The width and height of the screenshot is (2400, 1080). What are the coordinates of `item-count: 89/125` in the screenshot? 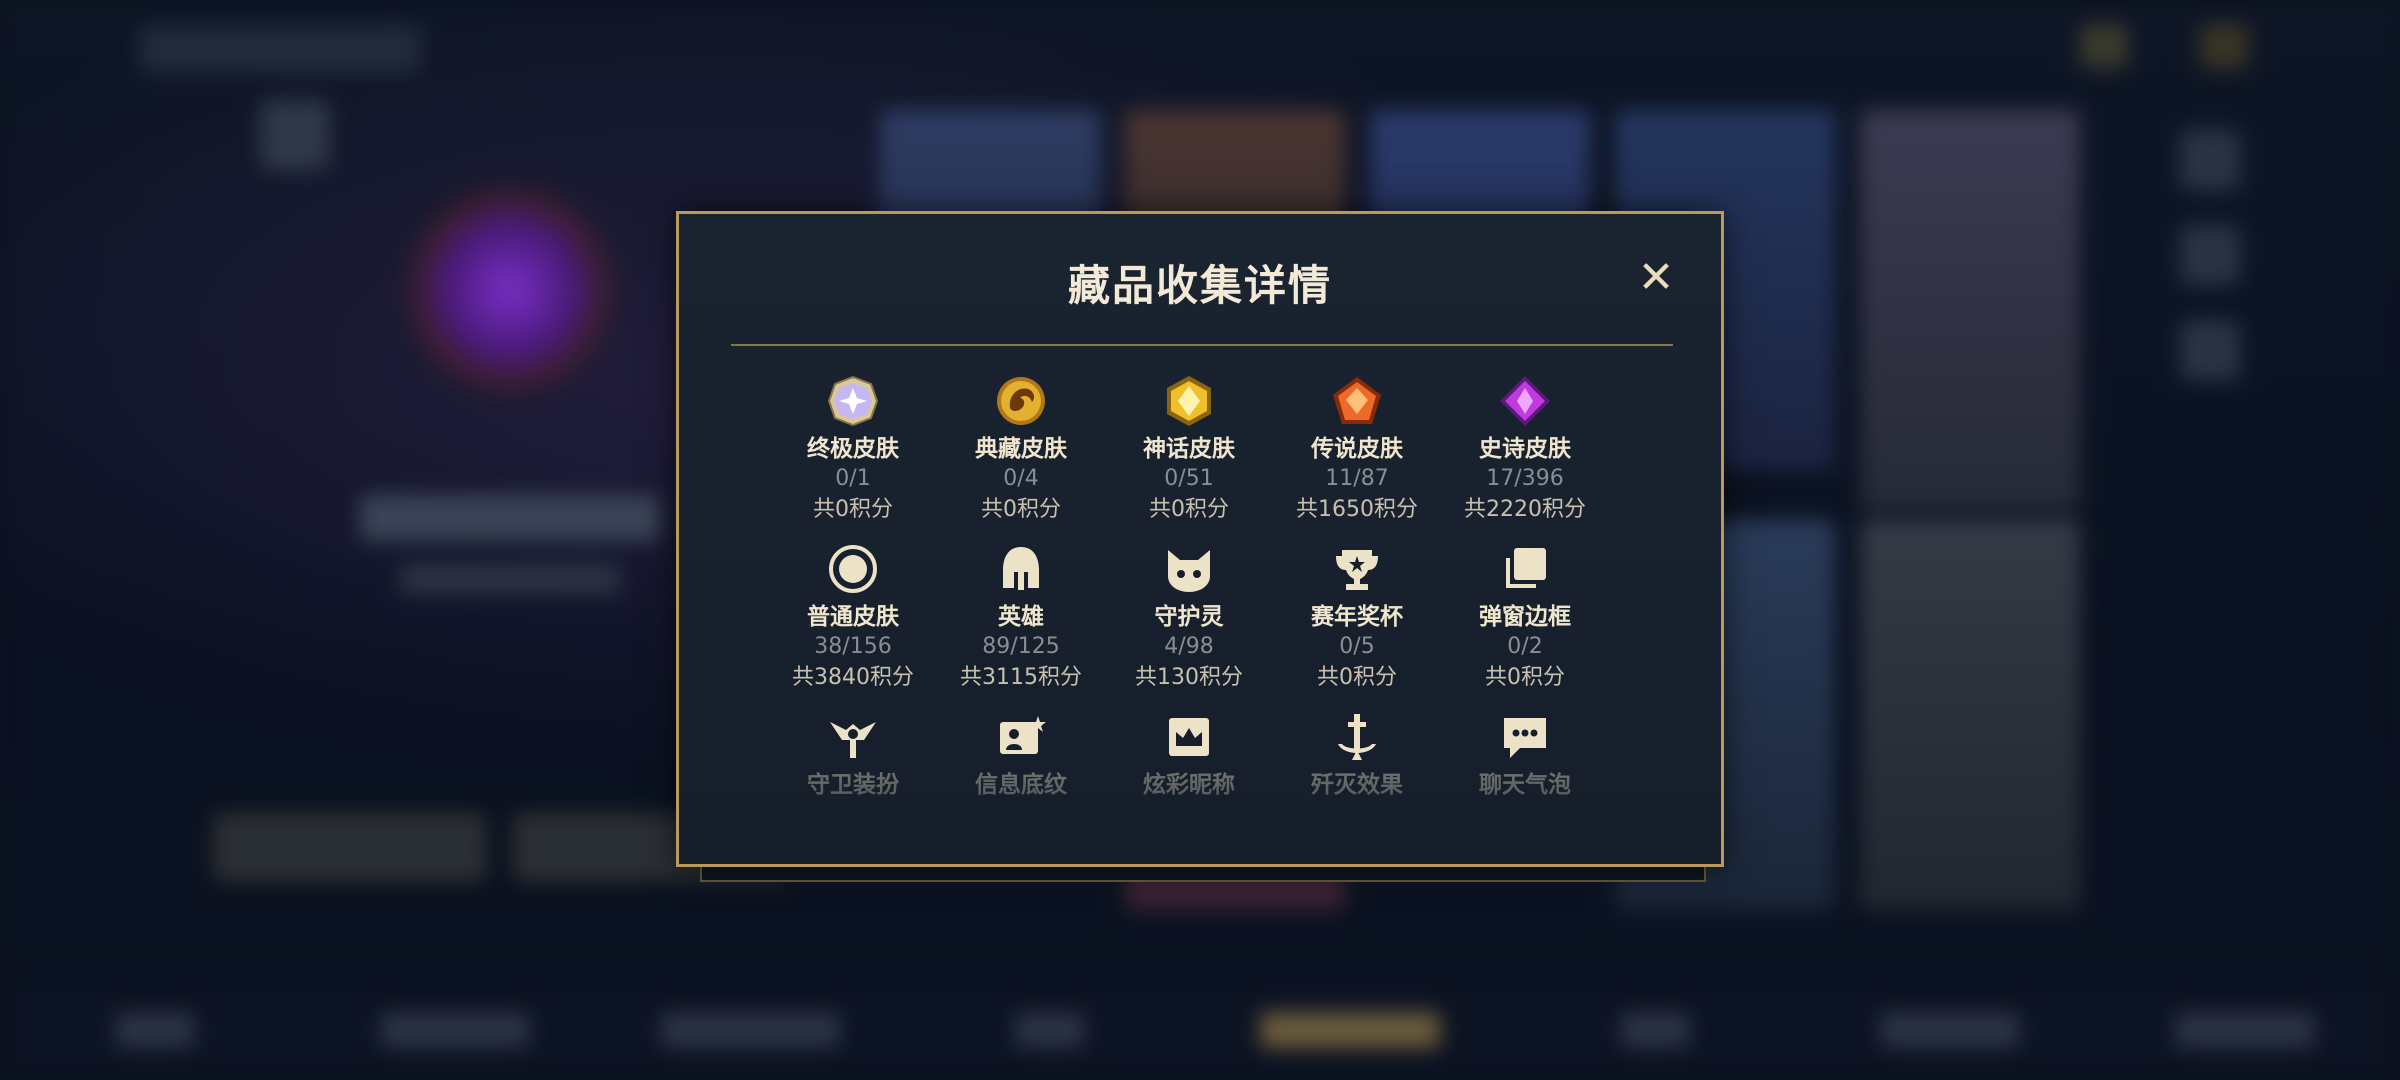 It's located at (1021, 646).